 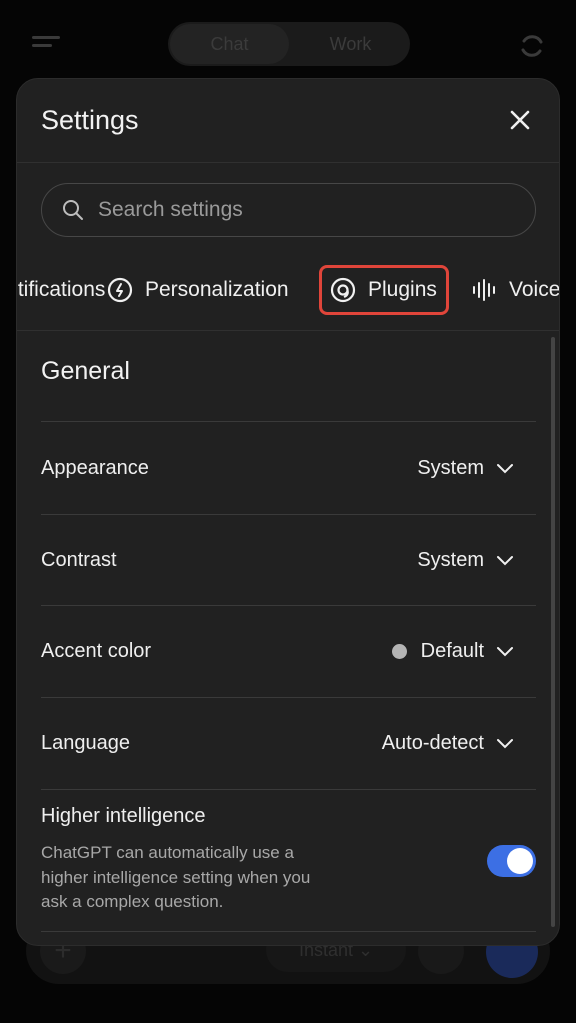 I want to click on setting-row-appearance: Appearance System, so click(x=288, y=468).